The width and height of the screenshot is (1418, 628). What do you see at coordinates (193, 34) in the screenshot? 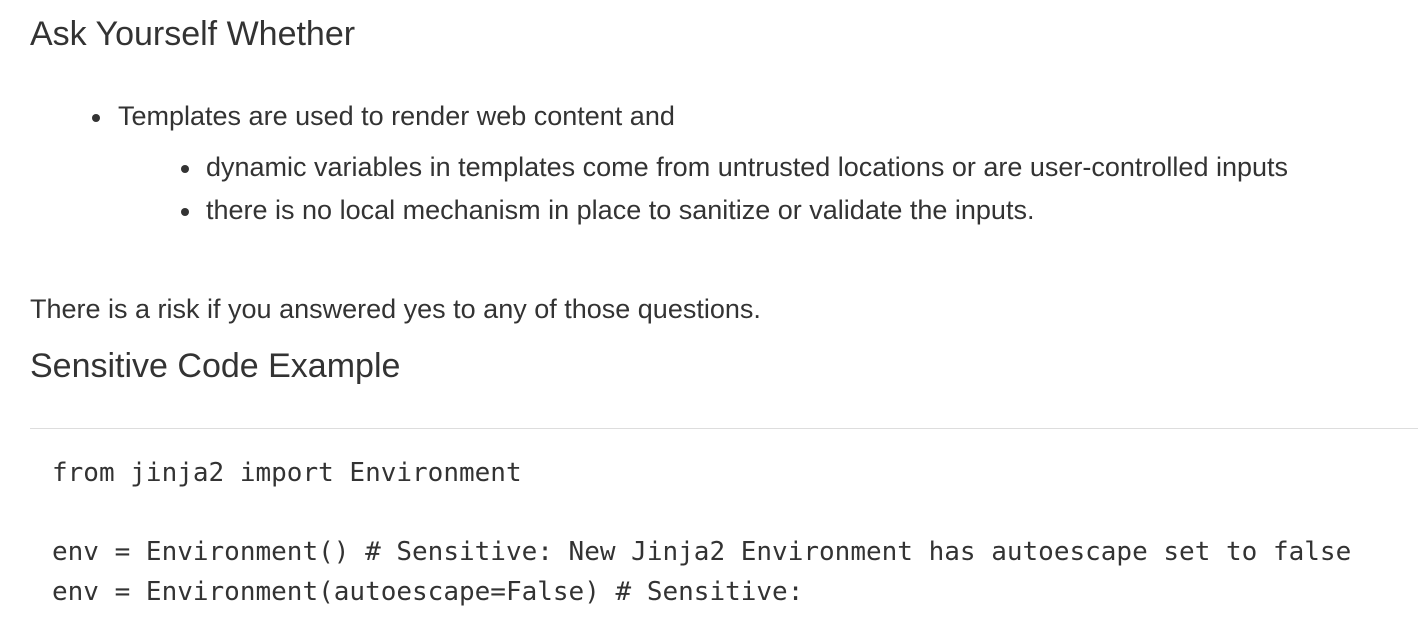
I see `heading-ask-yourself-whether: Ask Yourself Whether` at bounding box center [193, 34].